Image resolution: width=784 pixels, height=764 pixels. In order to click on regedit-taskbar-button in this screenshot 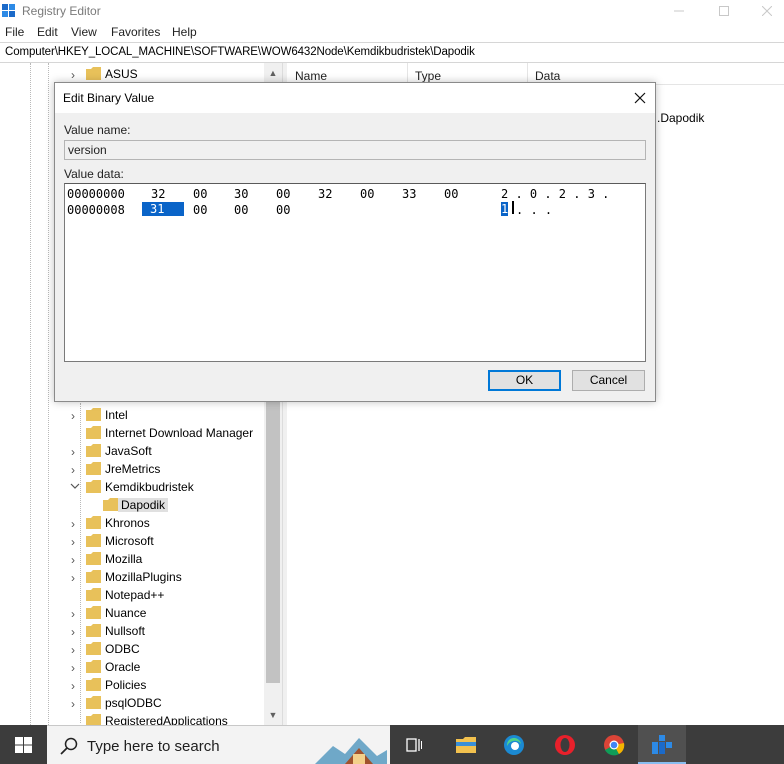, I will do `click(662, 744)`.